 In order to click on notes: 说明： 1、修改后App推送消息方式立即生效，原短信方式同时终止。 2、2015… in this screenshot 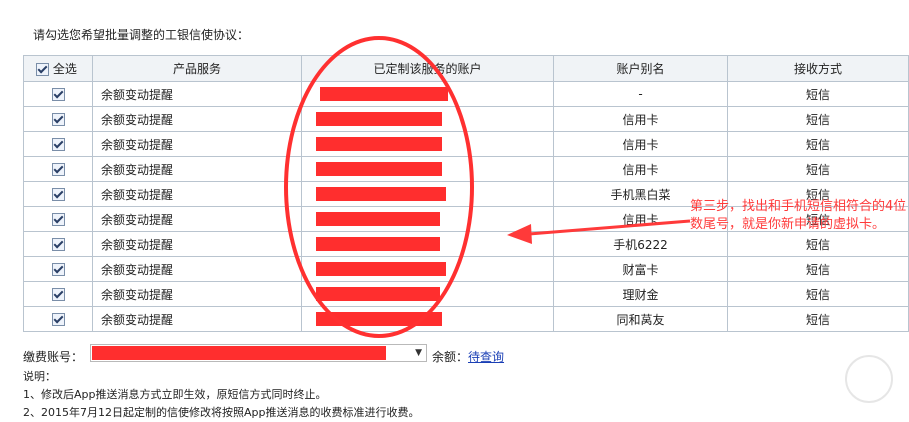, I will do `click(221, 395)`.